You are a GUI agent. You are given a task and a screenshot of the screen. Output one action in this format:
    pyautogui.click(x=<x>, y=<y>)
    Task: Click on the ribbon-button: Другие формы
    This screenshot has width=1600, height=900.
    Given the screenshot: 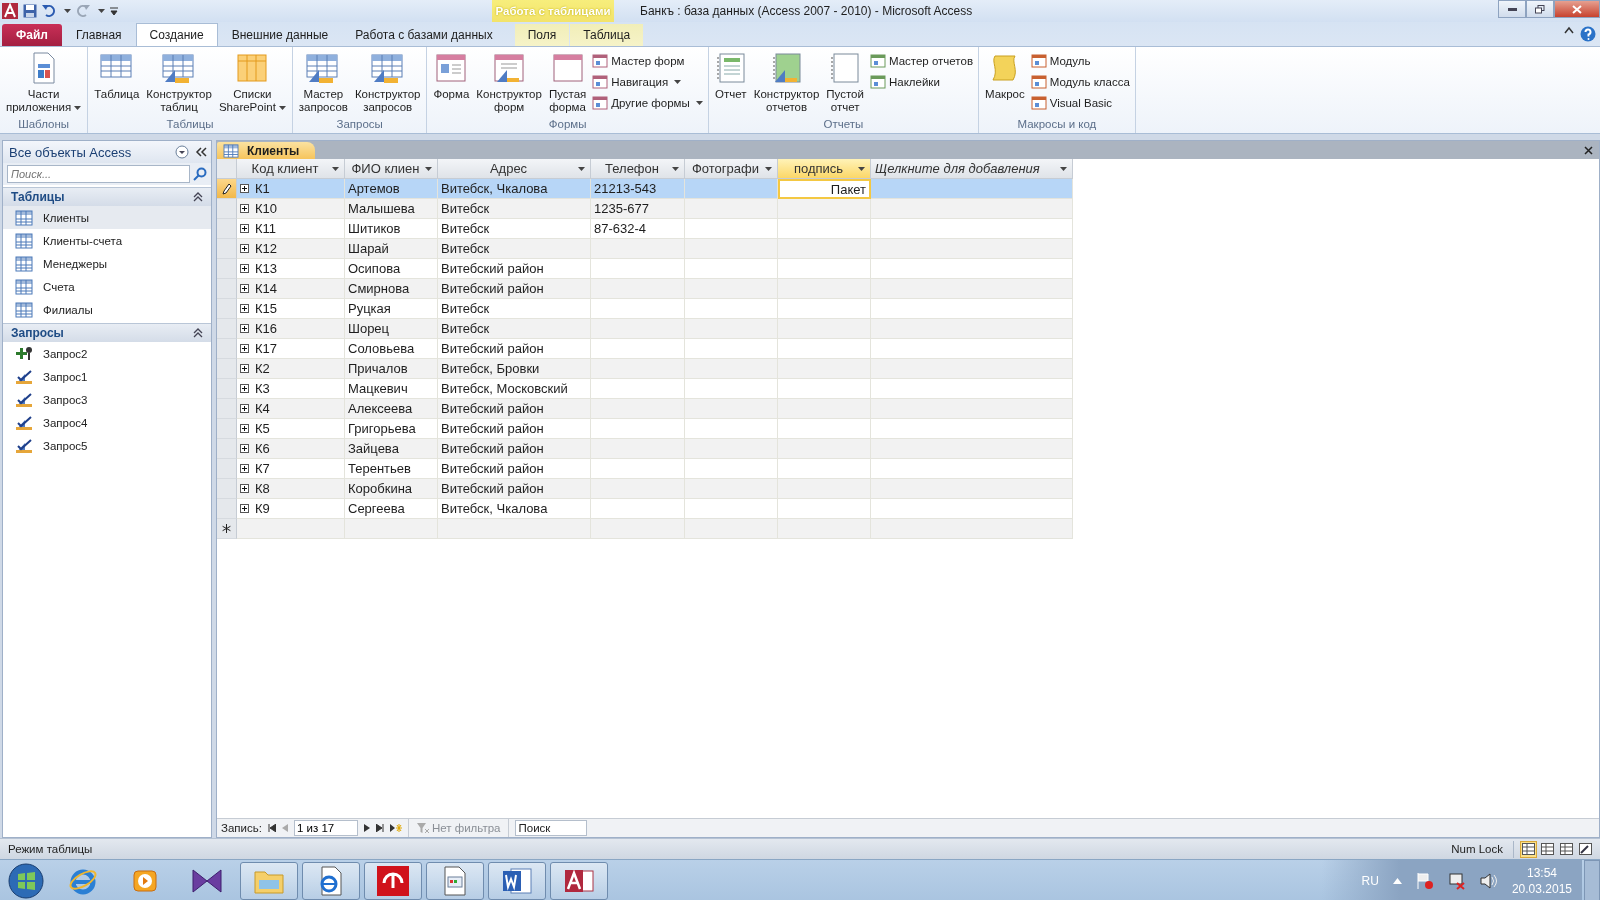 What is the action you would take?
    pyautogui.click(x=647, y=103)
    